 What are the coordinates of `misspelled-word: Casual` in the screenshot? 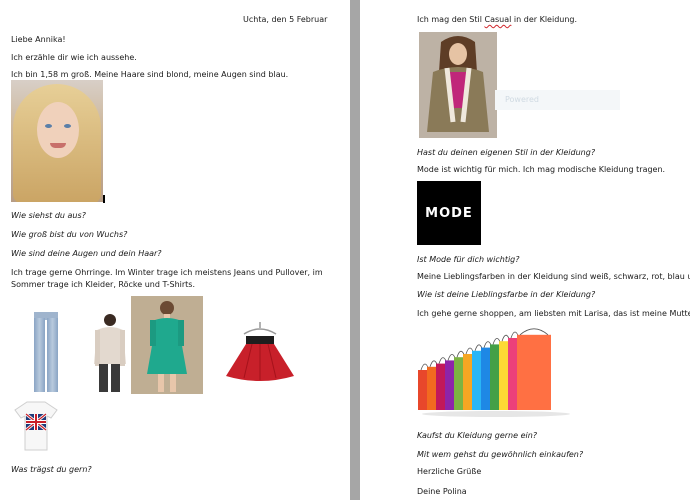 It's located at (498, 19).